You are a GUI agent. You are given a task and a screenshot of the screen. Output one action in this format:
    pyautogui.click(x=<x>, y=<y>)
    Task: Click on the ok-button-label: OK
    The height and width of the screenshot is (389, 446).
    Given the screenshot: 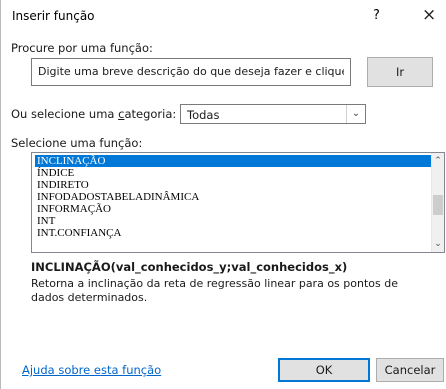 What is the action you would take?
    pyautogui.click(x=324, y=370)
    